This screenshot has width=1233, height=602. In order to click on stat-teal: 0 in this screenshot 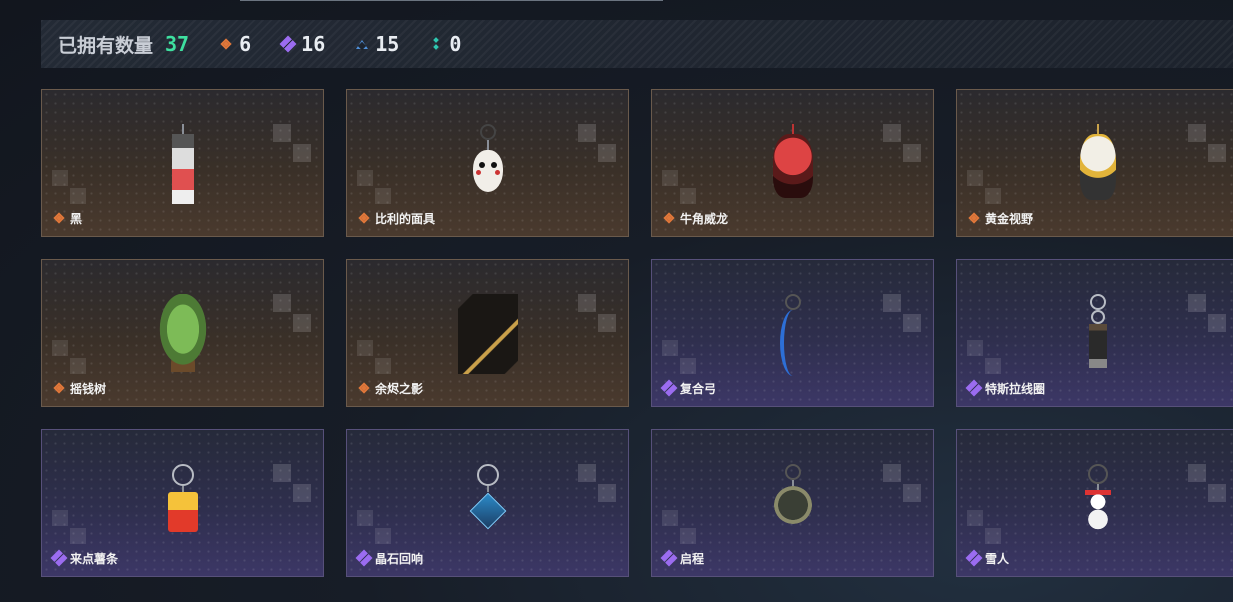, I will do `click(445, 44)`.